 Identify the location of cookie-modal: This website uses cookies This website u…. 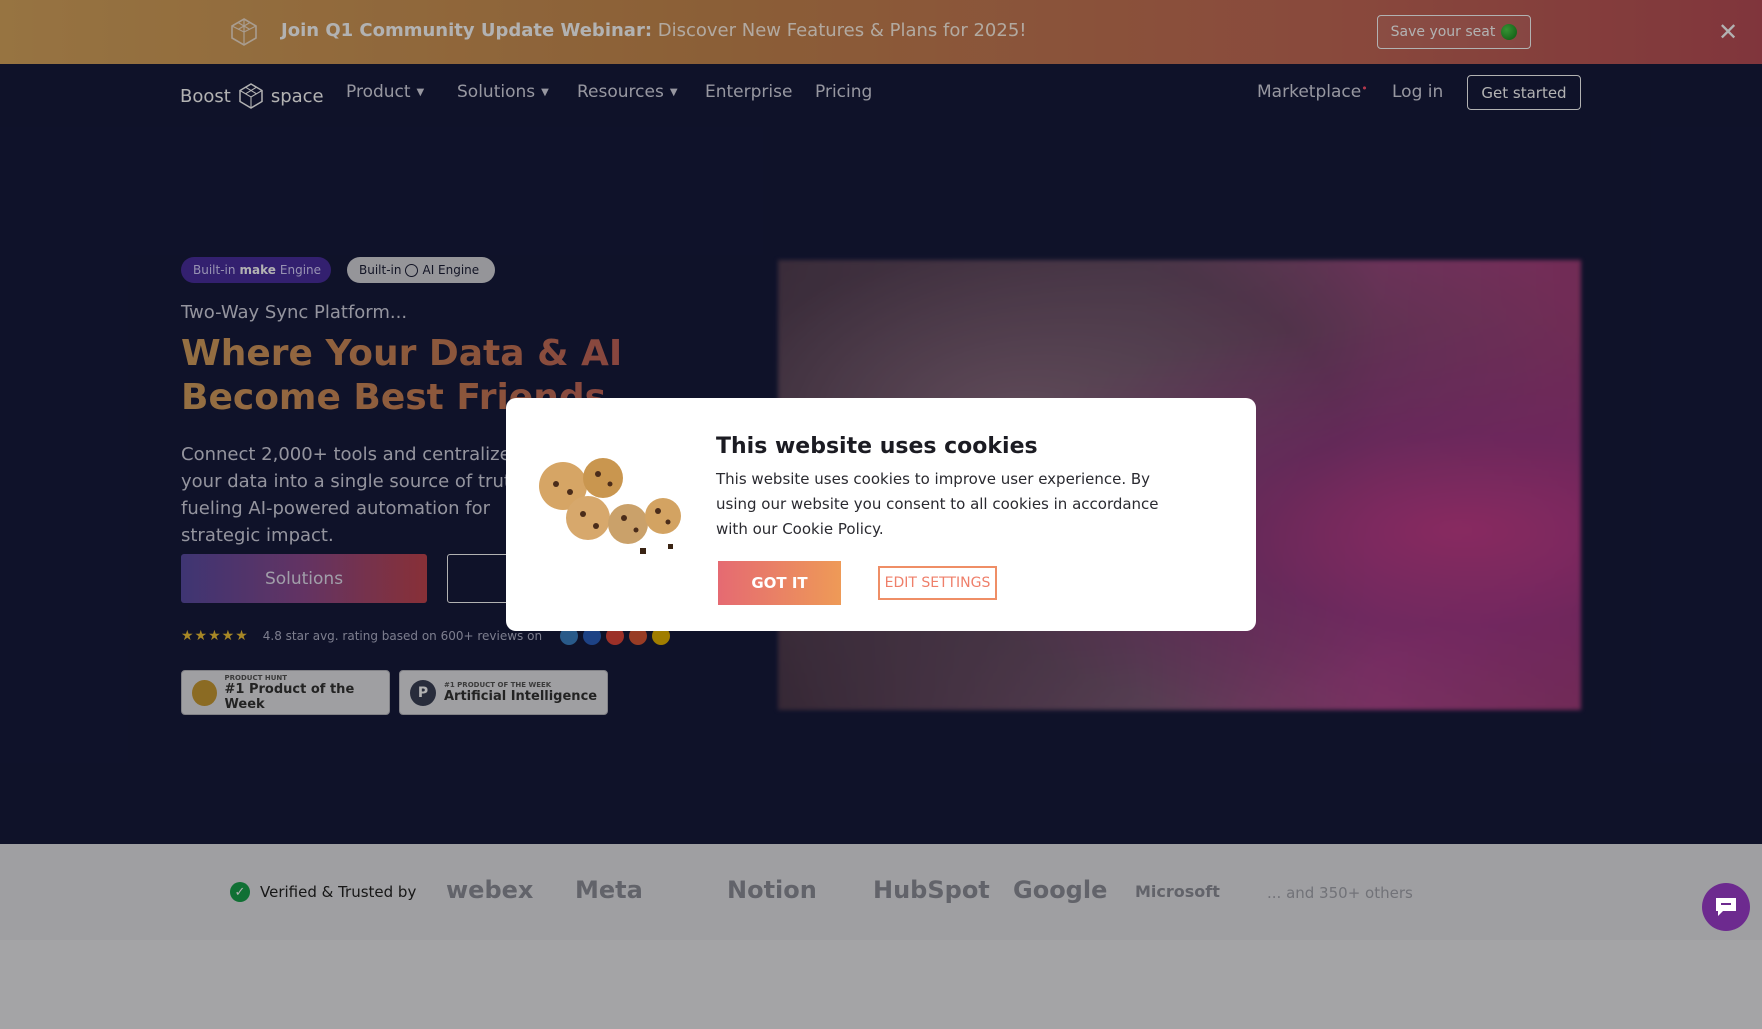
(881, 514).